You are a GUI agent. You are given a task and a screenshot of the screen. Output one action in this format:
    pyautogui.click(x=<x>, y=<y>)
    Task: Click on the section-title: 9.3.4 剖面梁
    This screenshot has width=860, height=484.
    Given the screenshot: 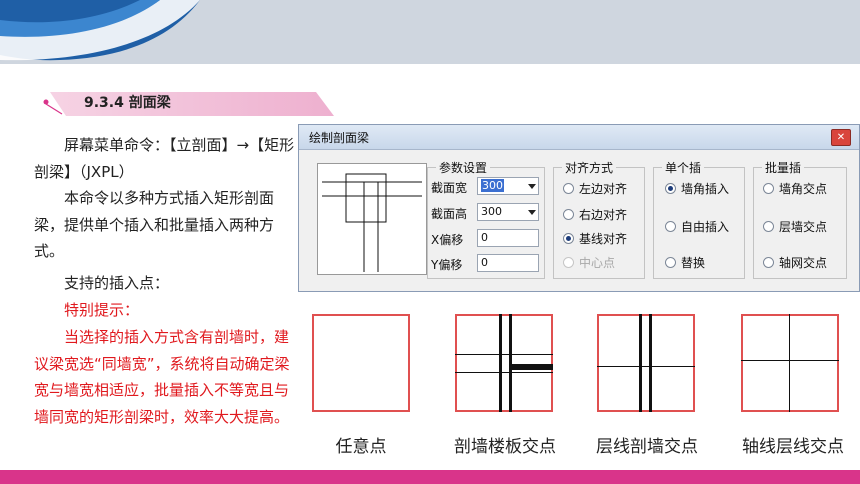 What is the action you would take?
    pyautogui.click(x=127, y=103)
    